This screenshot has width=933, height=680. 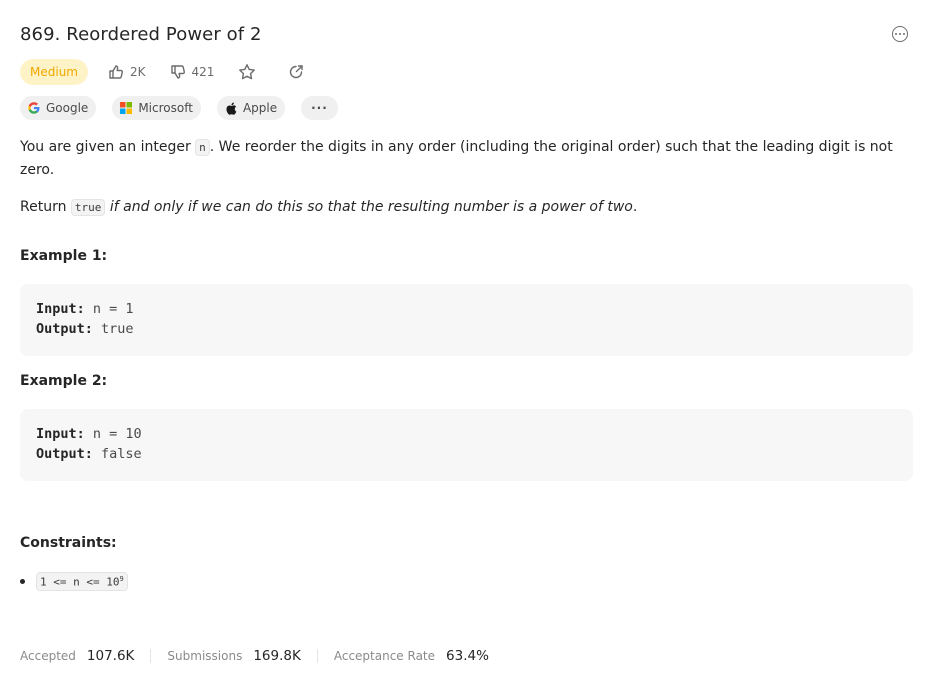 What do you see at coordinates (110, 656) in the screenshot?
I see `accepted-value: 107.6K` at bounding box center [110, 656].